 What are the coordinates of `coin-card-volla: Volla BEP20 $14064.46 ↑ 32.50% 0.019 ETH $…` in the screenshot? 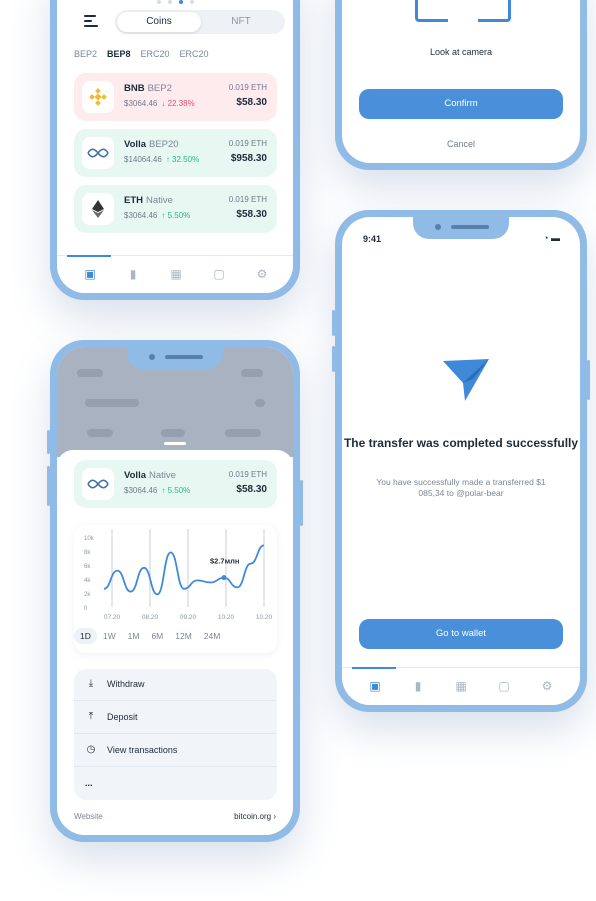 It's located at (175, 153).